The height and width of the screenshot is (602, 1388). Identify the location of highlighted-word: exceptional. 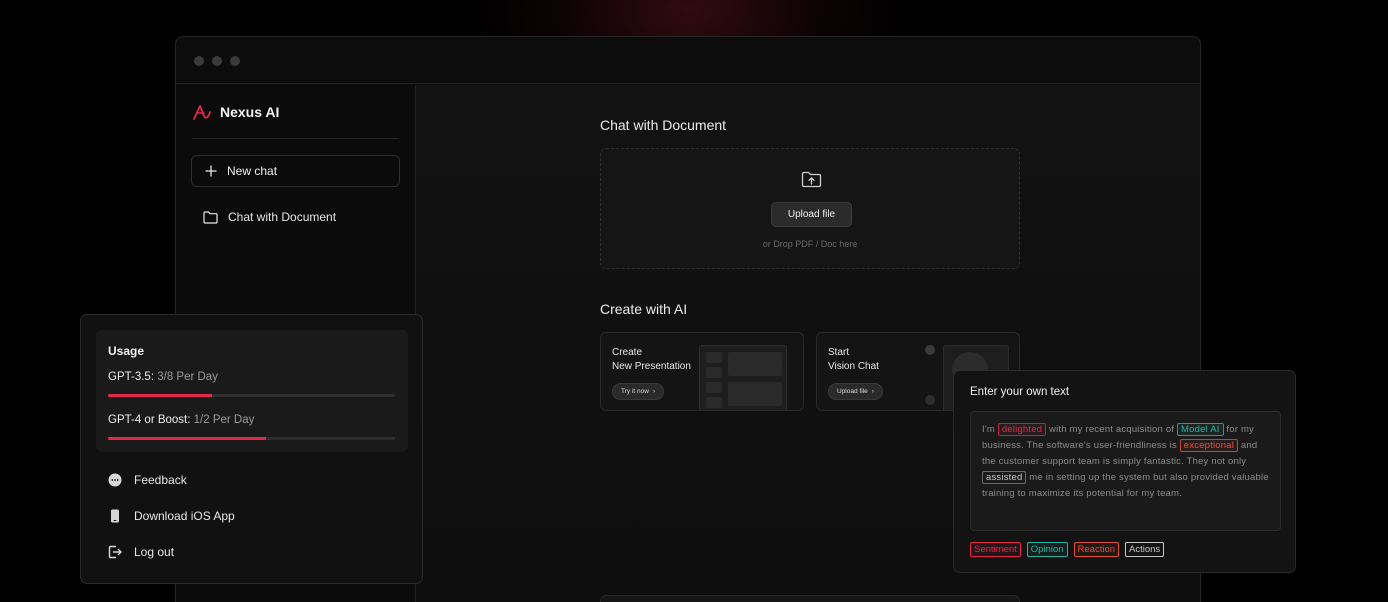
(1209, 445).